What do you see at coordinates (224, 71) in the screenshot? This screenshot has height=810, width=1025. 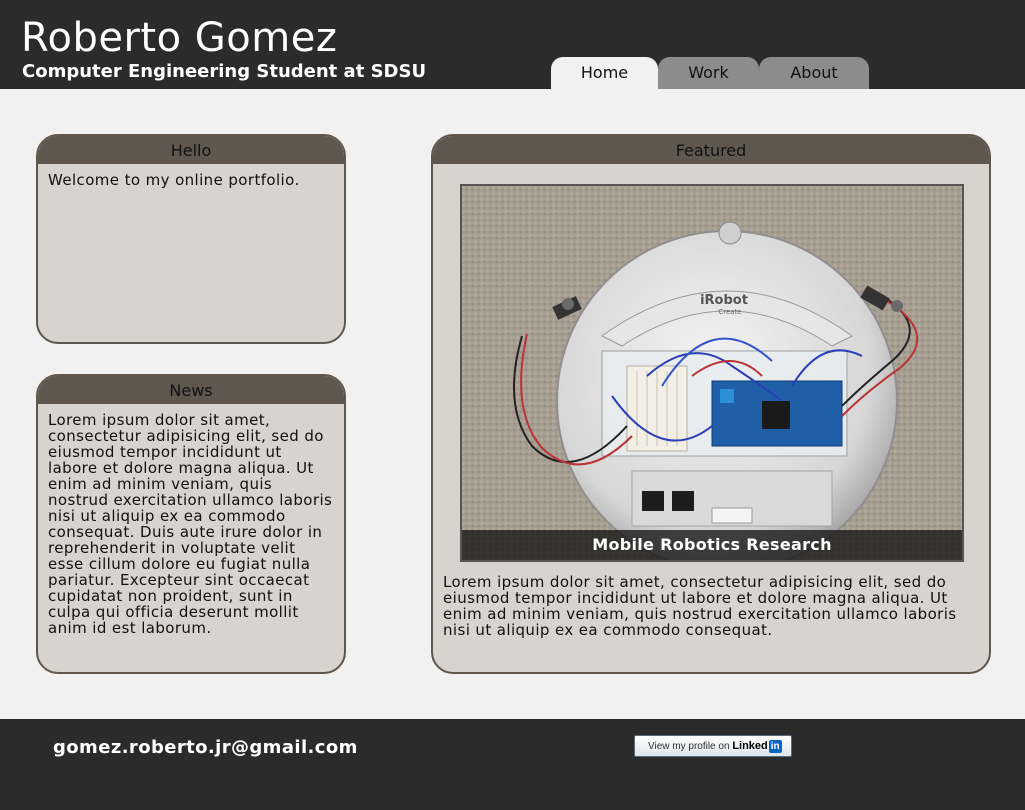 I see `site-subtitle: Computer Engineering Student at SDSU` at bounding box center [224, 71].